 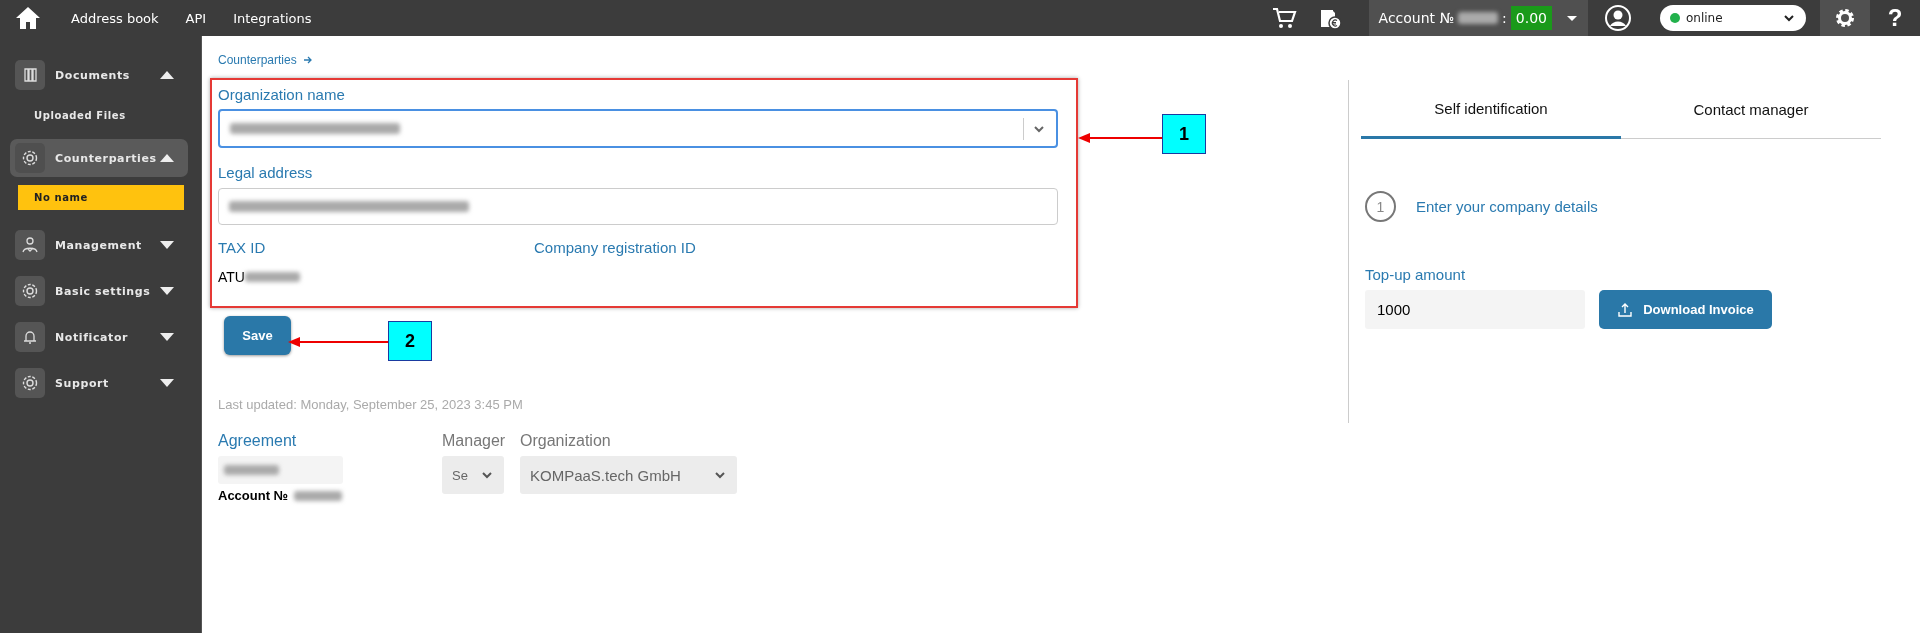 I want to click on sidebar-item: Documents, so click(x=99, y=75).